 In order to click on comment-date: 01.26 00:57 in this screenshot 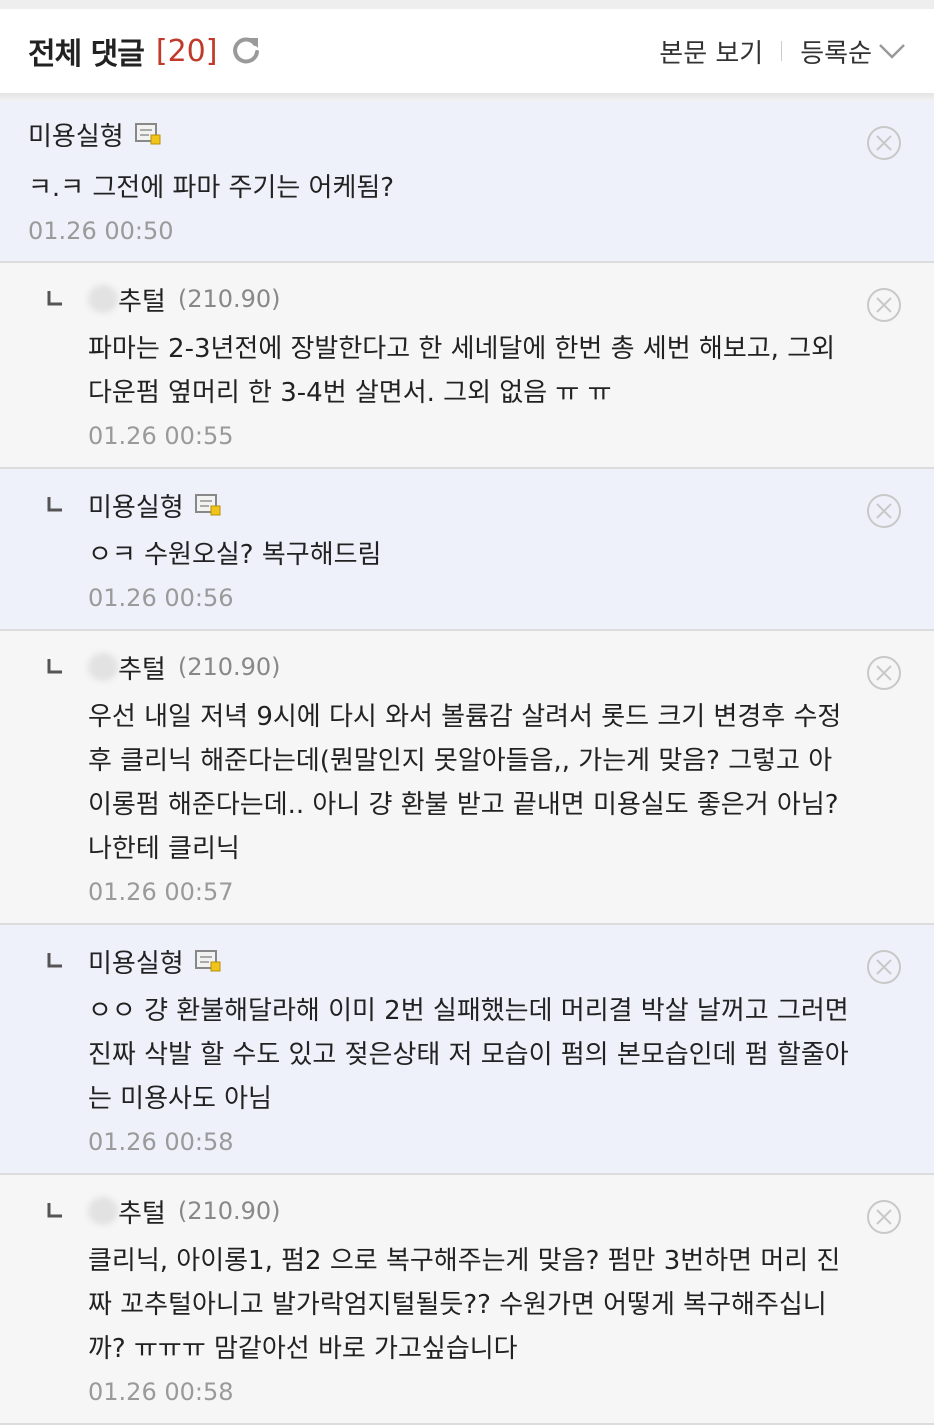, I will do `click(161, 892)`.